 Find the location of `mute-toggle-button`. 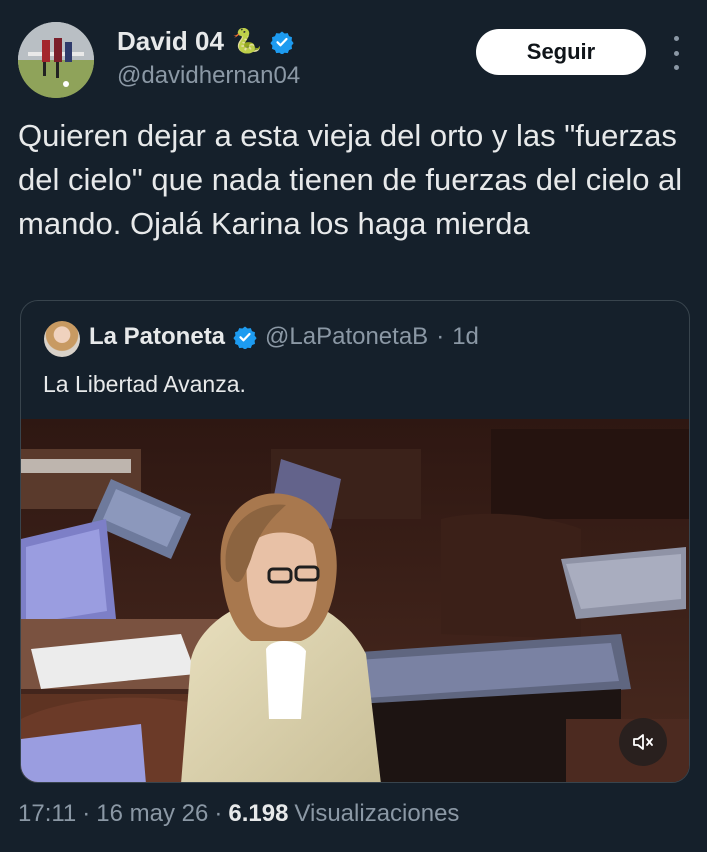

mute-toggle-button is located at coordinates (643, 742).